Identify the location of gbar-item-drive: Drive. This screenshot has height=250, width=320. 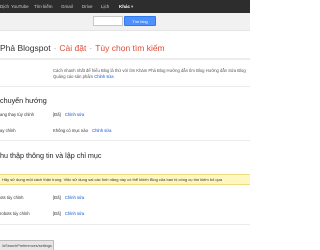
(87, 6).